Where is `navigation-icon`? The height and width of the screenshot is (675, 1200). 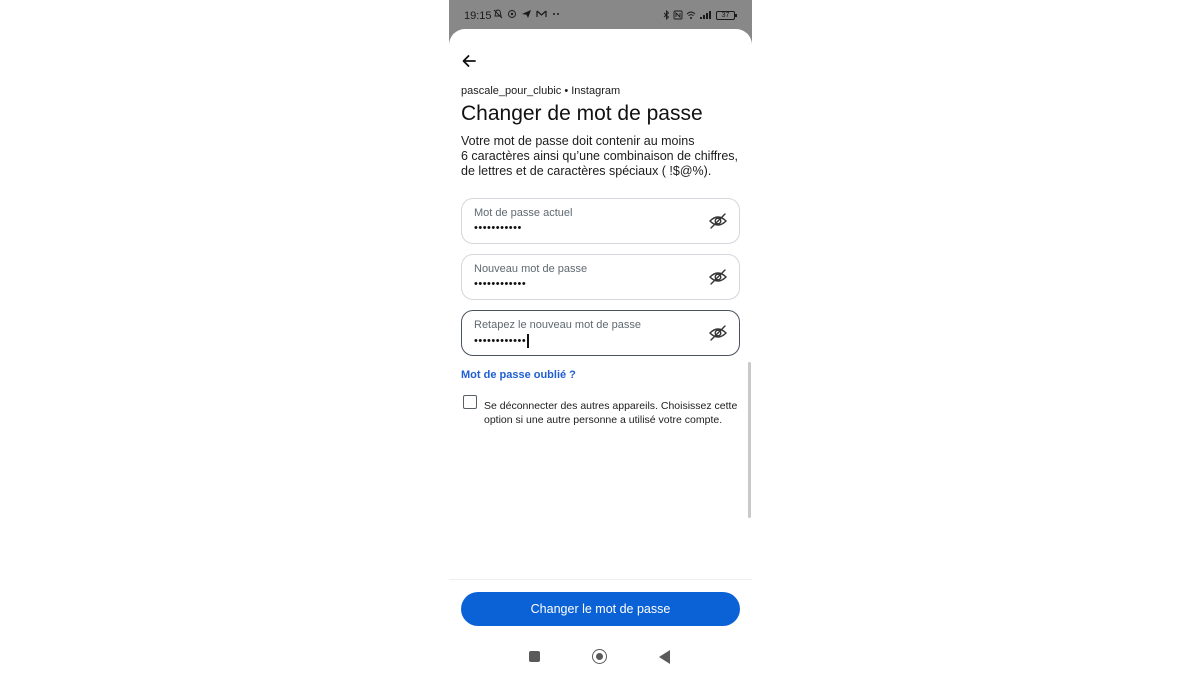
navigation-icon is located at coordinates (526, 14).